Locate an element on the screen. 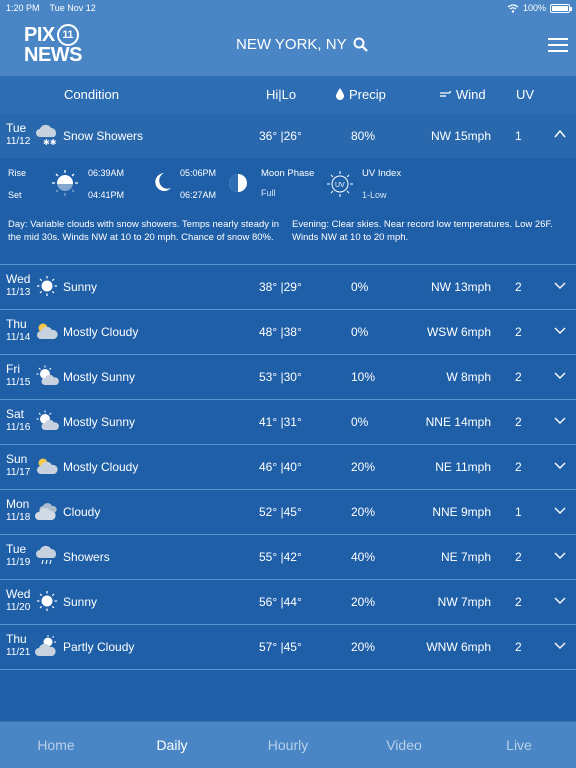 The height and width of the screenshot is (768, 576). column-header: Condition Hi|Lo Precip Wind UV is located at coordinates (288, 95).